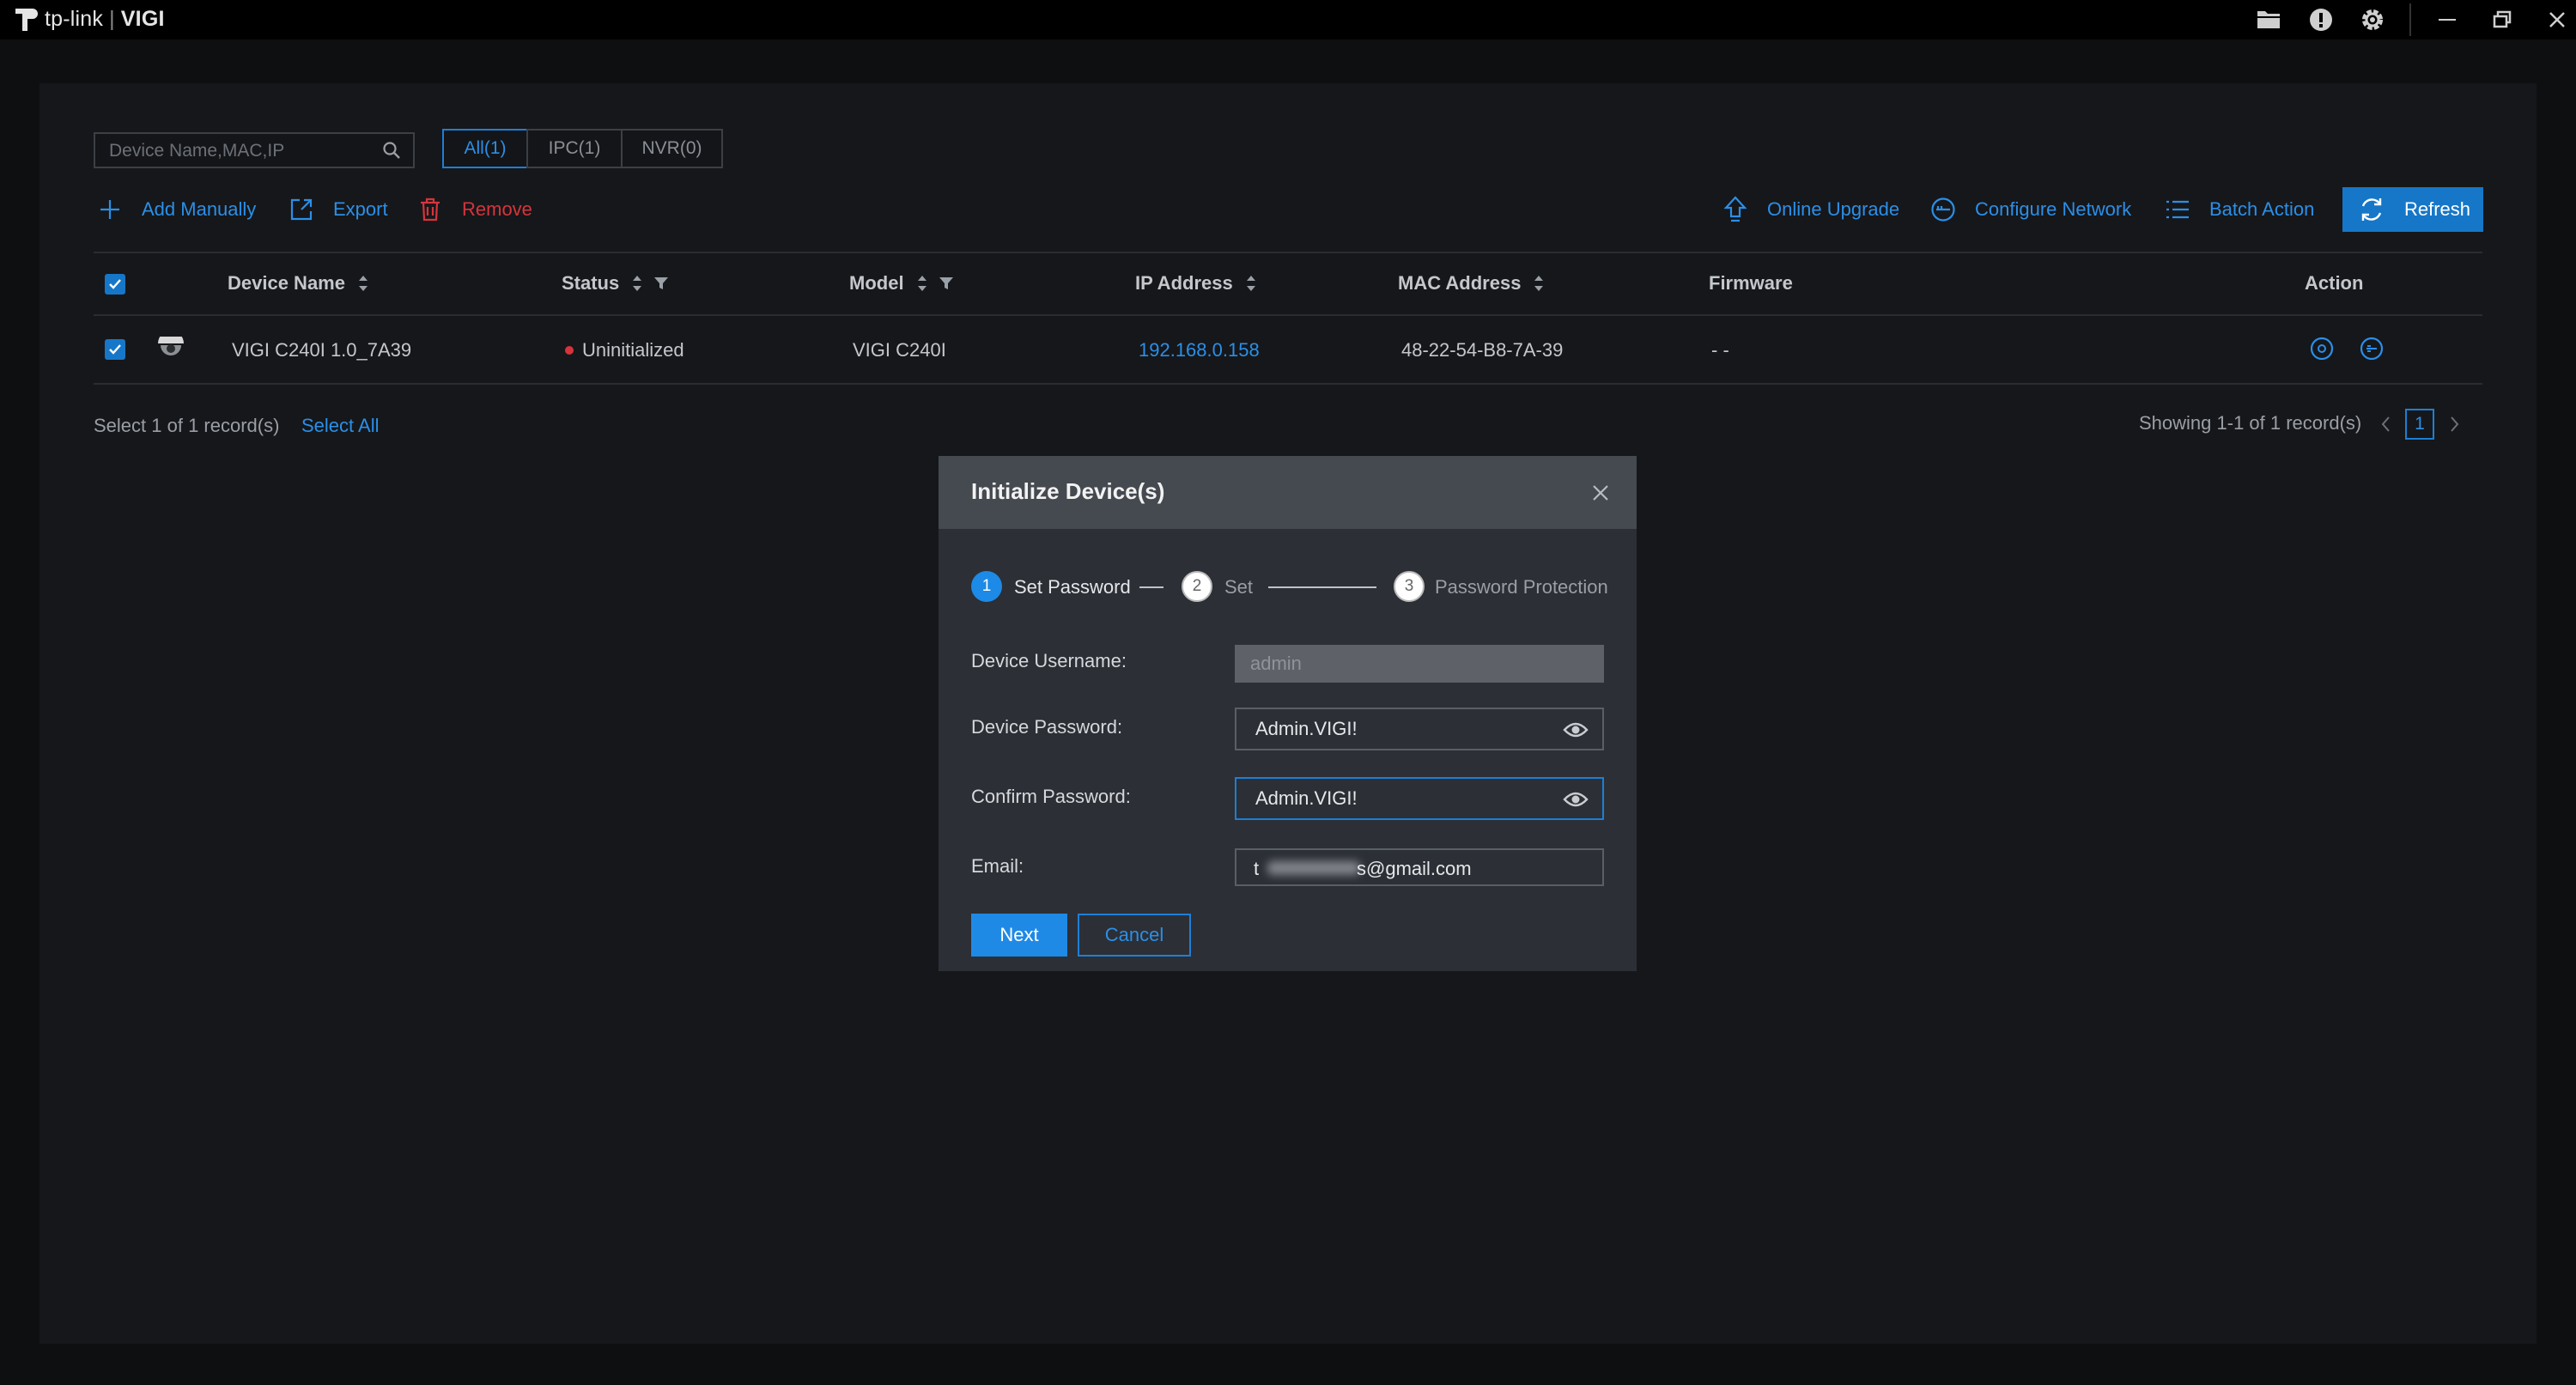  Describe the element at coordinates (672, 148) in the screenshot. I see `tab-nvr: NVR(0)` at that location.